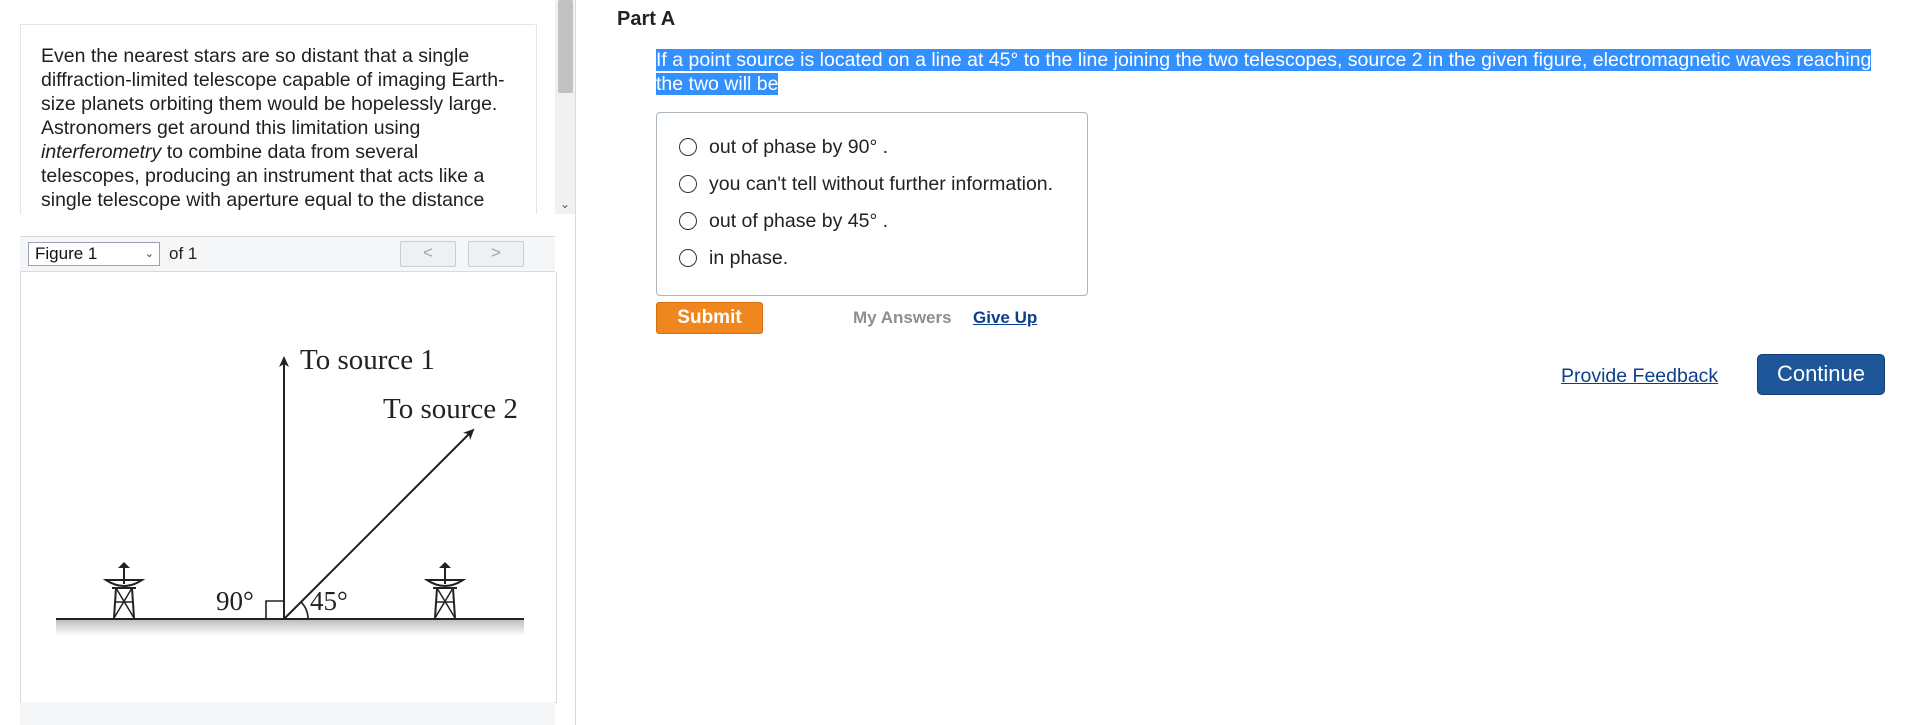 The image size is (1920, 725). Describe the element at coordinates (709, 318) in the screenshot. I see `submit-button: Submit` at that location.